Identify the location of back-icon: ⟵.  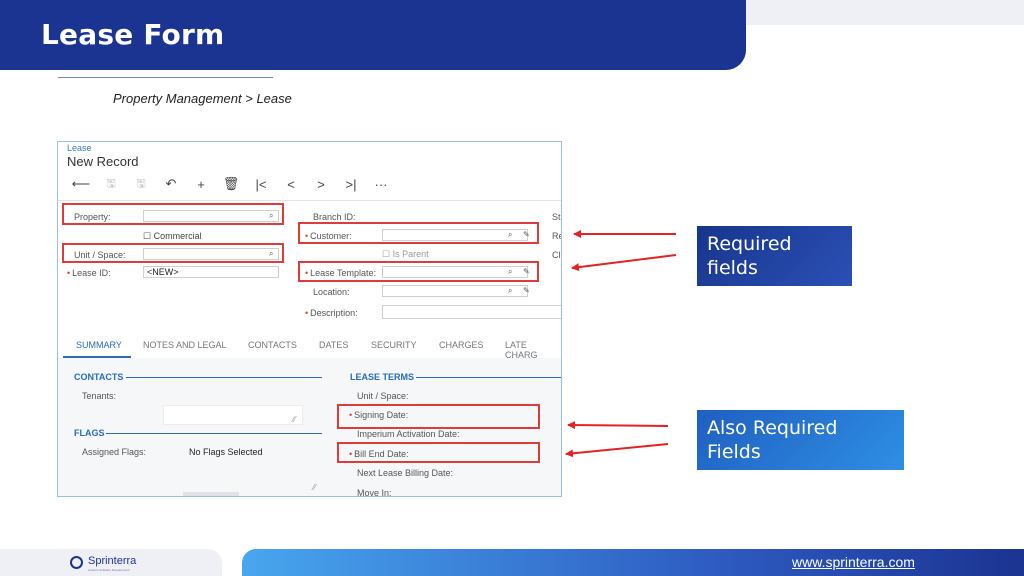
(81, 184).